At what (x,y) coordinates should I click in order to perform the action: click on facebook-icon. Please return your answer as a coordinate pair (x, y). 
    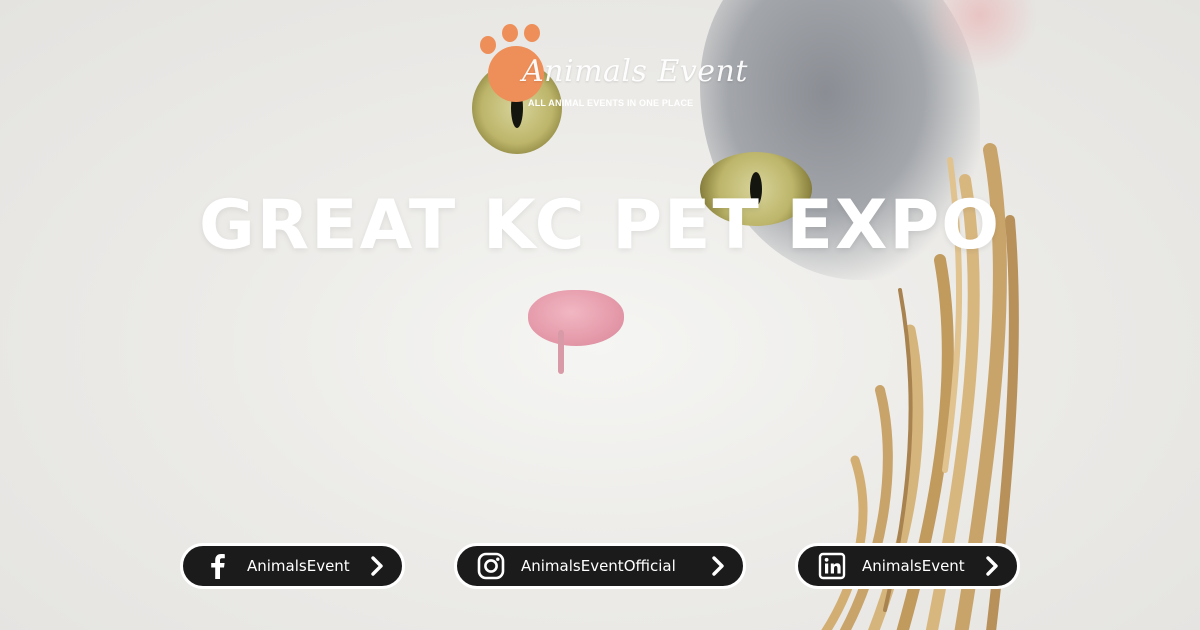
    Looking at the image, I should click on (217, 566).